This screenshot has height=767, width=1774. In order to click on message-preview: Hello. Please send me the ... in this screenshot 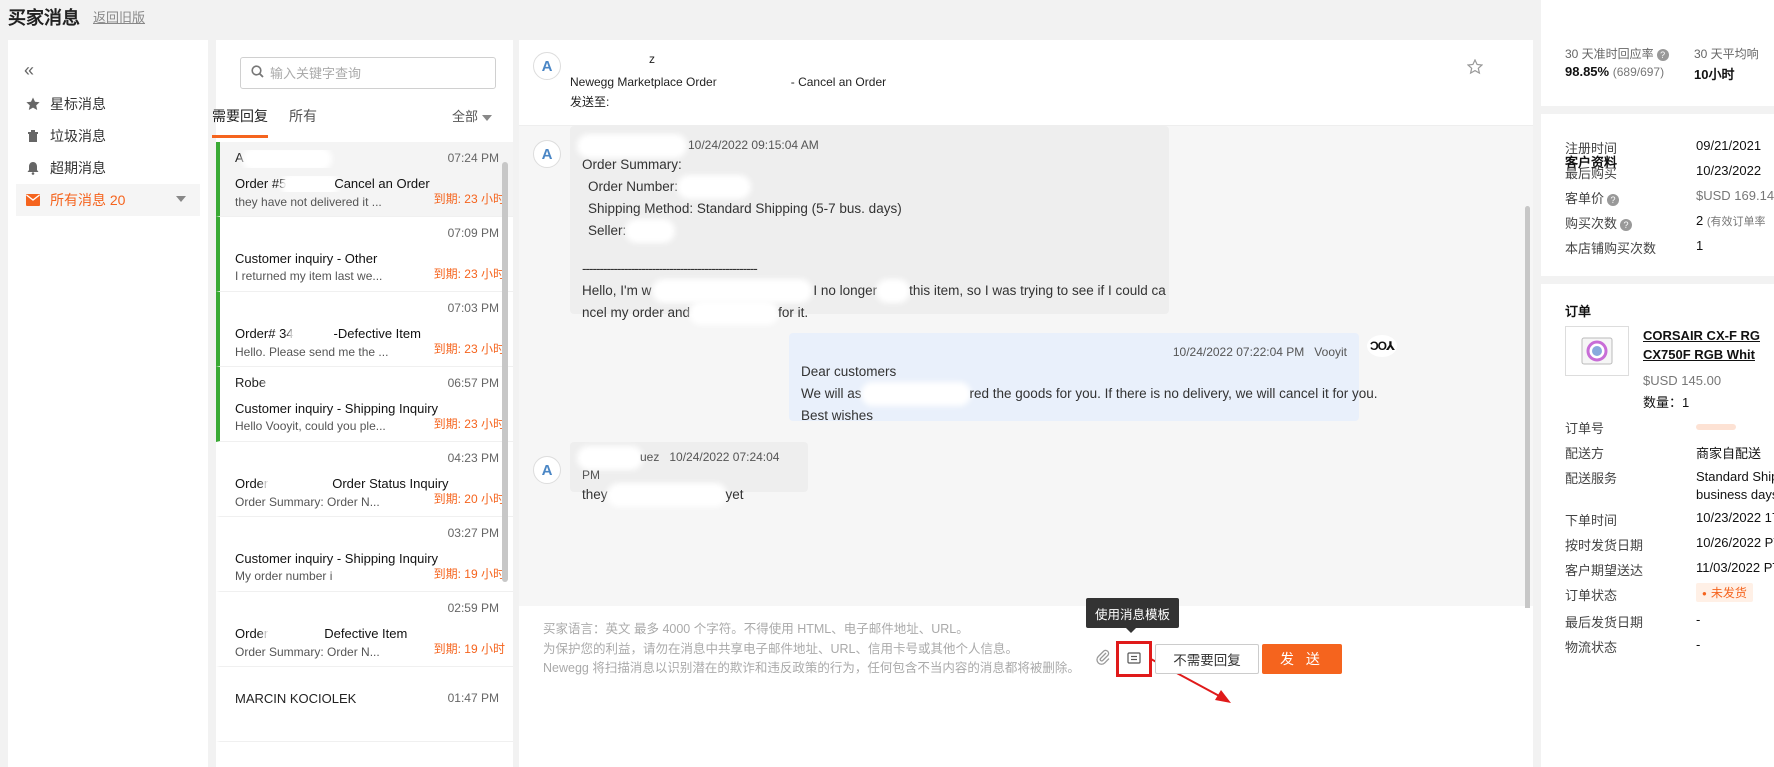, I will do `click(312, 351)`.